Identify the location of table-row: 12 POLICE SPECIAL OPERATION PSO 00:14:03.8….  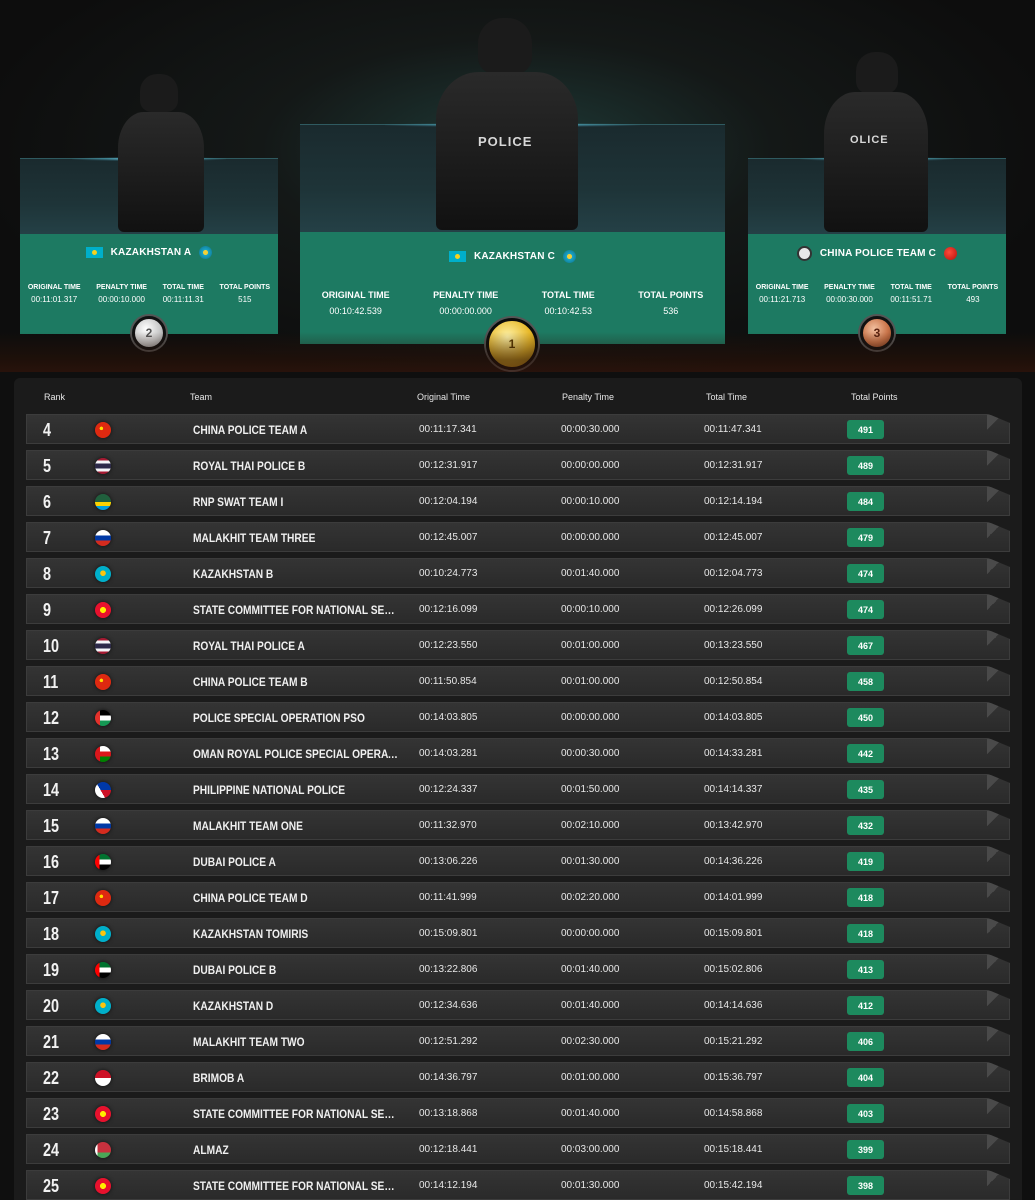
(518, 717).